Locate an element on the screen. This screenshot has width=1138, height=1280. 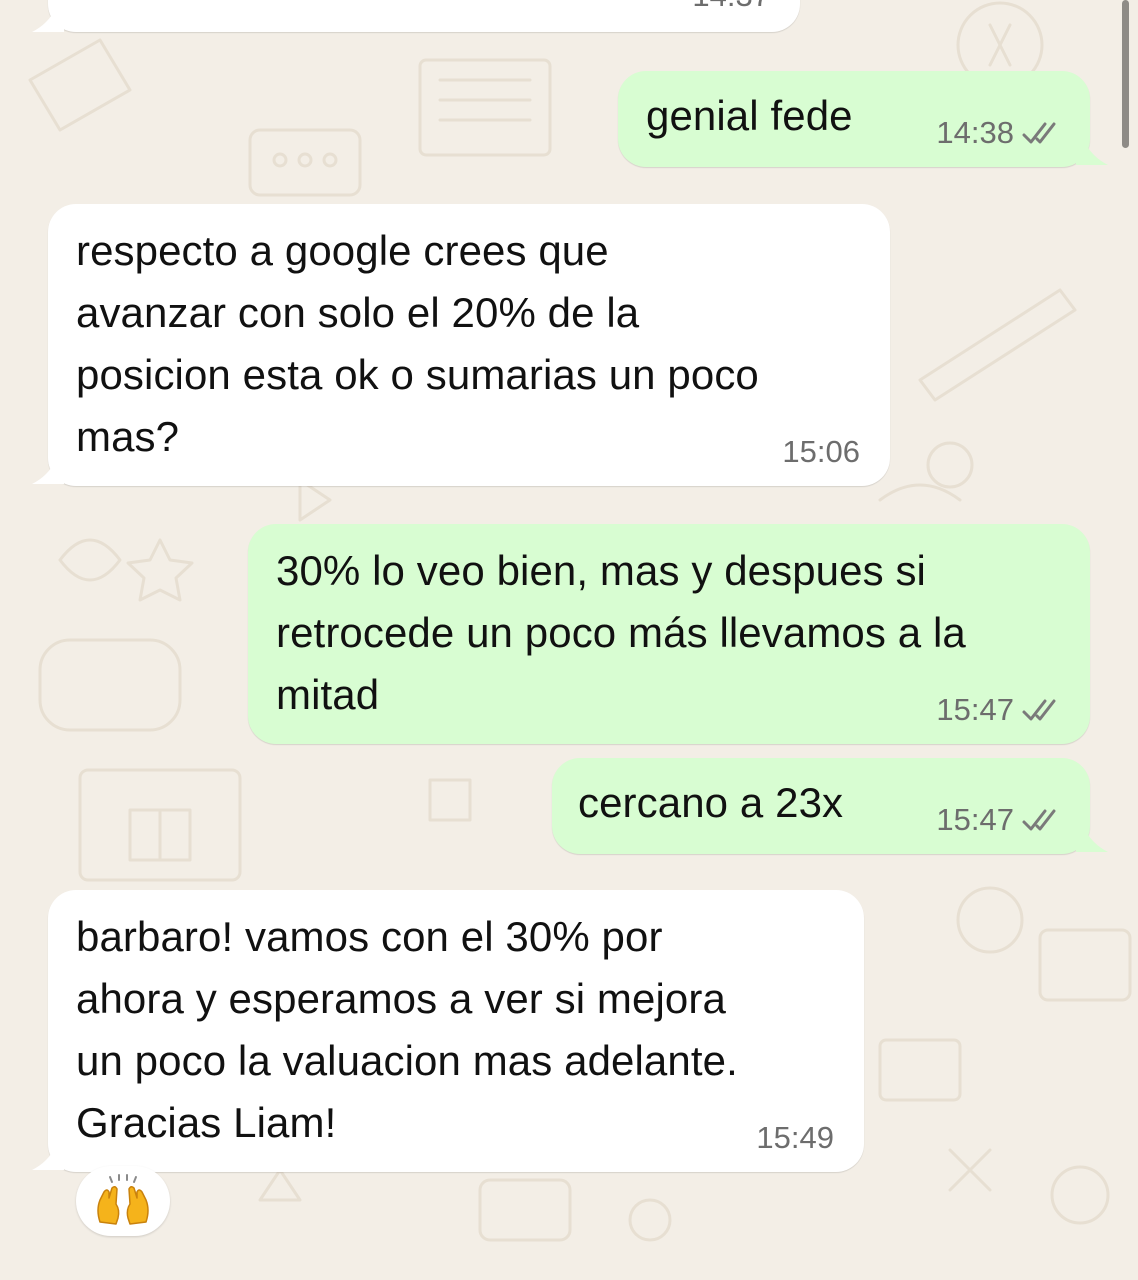
message-bubble-incoming: 14:37 is located at coordinates (424, 16).